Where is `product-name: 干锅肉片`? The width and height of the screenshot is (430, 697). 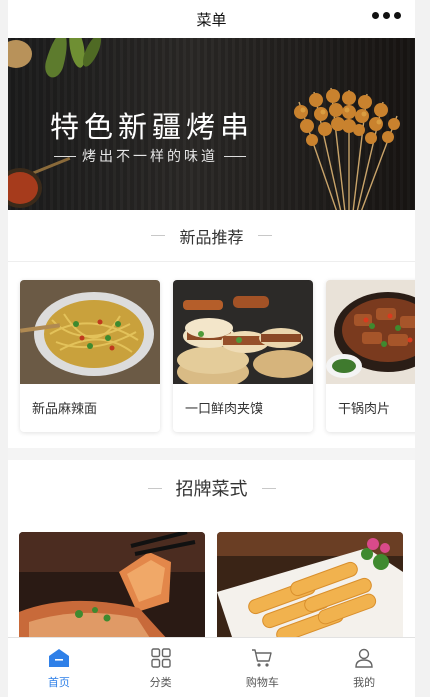 product-name: 干锅肉片 is located at coordinates (364, 409).